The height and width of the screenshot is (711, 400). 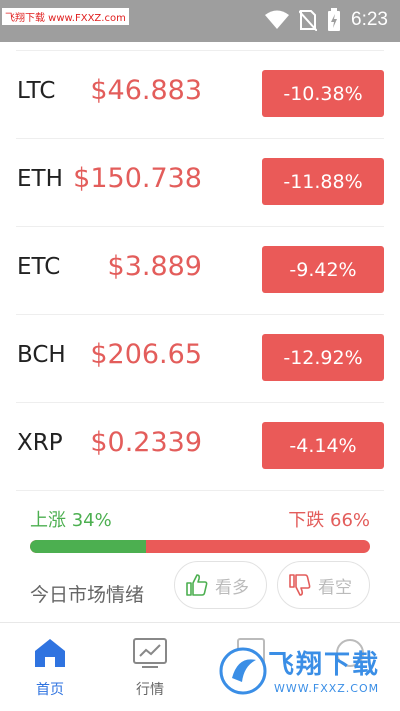 I want to click on bearish-button: 看空, so click(x=323, y=585).